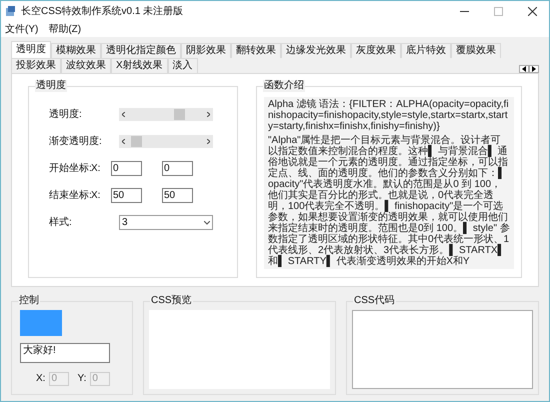  Describe the element at coordinates (31, 50) in the screenshot. I see `tab: 透明度` at that location.